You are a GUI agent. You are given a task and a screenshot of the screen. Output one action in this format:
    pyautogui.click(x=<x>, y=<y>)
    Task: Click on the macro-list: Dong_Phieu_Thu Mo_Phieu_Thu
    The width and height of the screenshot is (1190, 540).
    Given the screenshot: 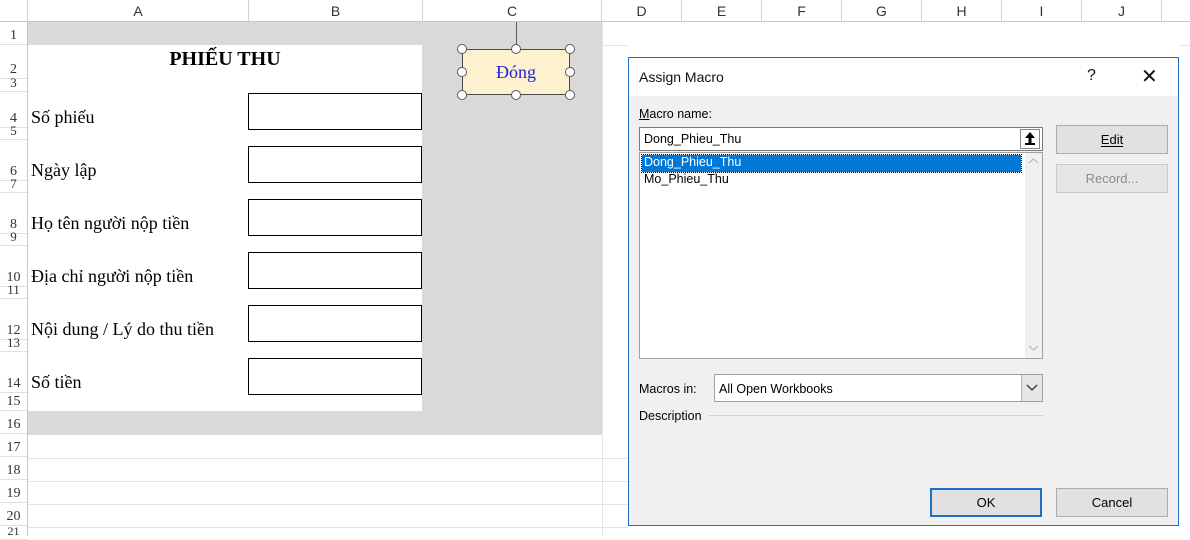 What is the action you would take?
    pyautogui.click(x=841, y=255)
    